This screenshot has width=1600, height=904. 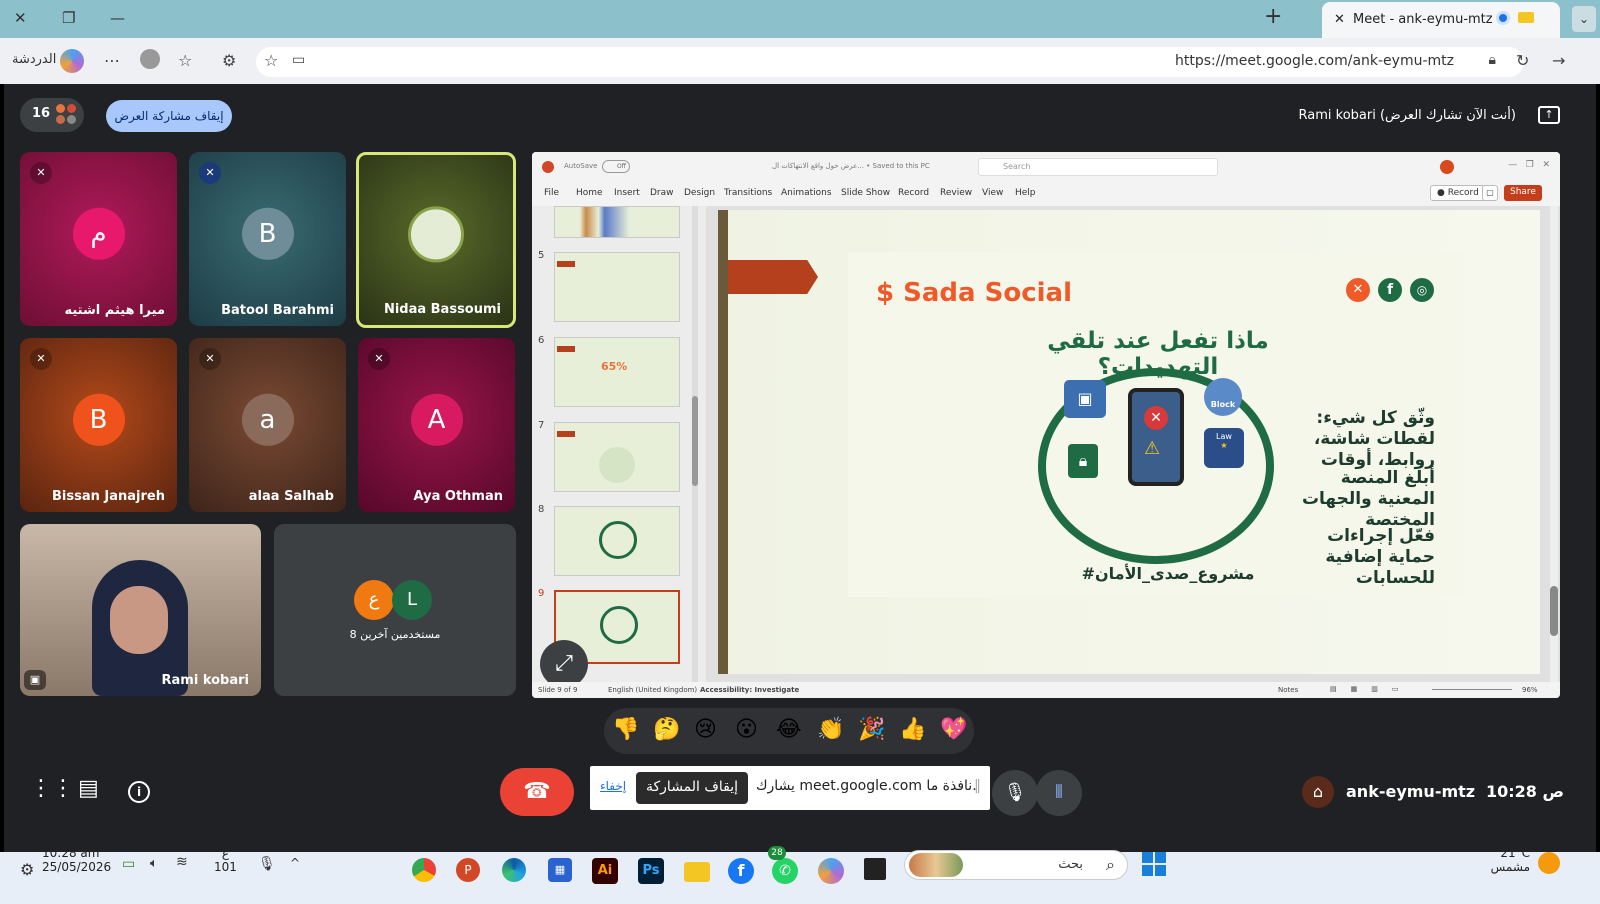 I want to click on weather-widget: 21°C مشمس, so click(x=1508, y=860).